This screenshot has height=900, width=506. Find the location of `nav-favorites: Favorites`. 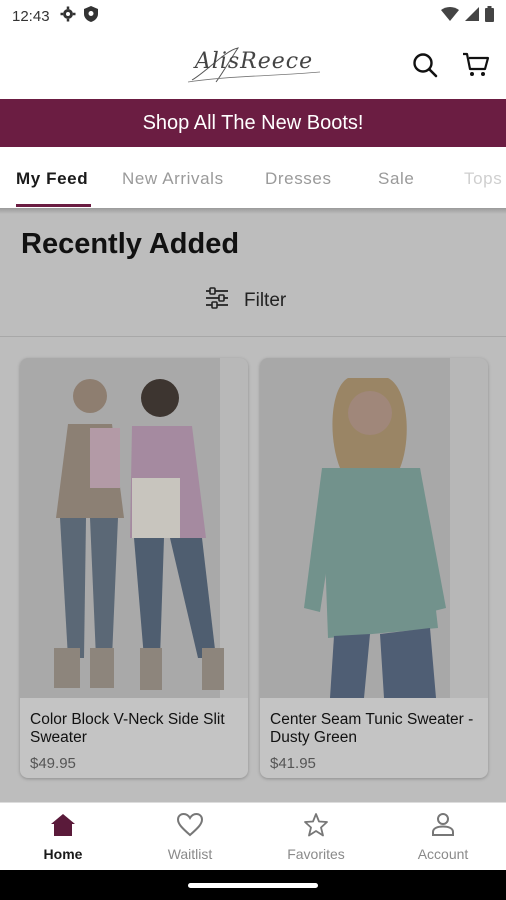

nav-favorites: Favorites is located at coordinates (316, 837).